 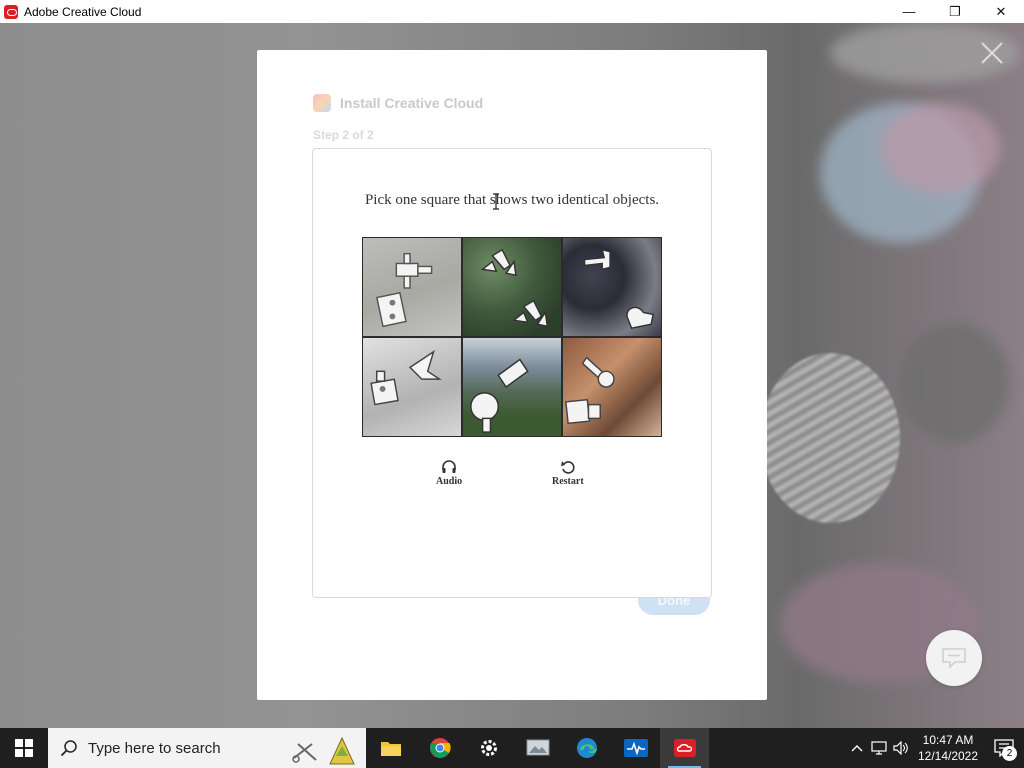 I want to click on chrome-button, so click(x=439, y=748).